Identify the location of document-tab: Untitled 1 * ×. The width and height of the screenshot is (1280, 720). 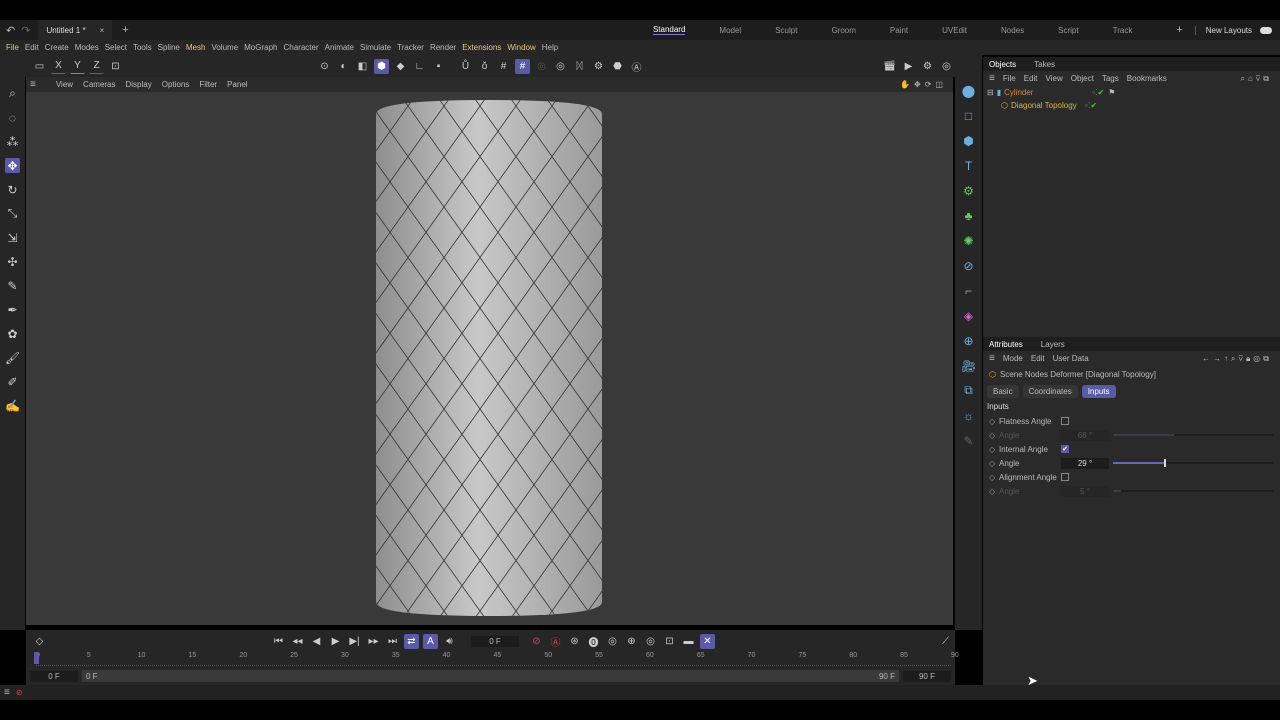
(75, 30).